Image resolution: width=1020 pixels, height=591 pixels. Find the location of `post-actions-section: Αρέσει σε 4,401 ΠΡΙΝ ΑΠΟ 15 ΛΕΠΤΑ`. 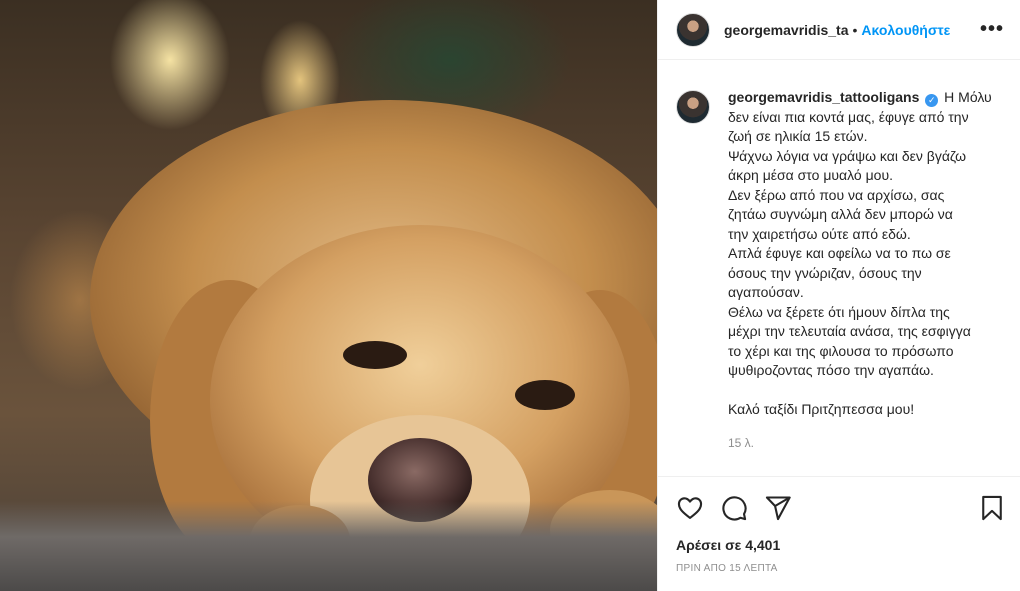

post-actions-section: Αρέσει σε 4,401 ΠΡΙΝ ΑΠΟ 15 ΛΕΠΤΑ is located at coordinates (839, 525).